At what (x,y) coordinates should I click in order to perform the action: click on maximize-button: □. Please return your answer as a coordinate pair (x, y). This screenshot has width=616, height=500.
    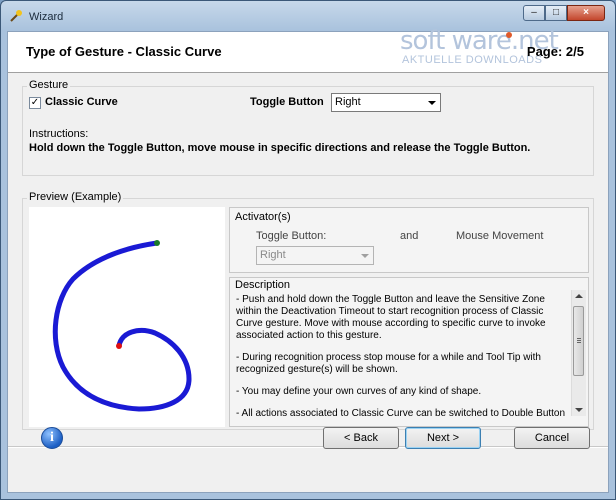
    Looking at the image, I should click on (556, 13).